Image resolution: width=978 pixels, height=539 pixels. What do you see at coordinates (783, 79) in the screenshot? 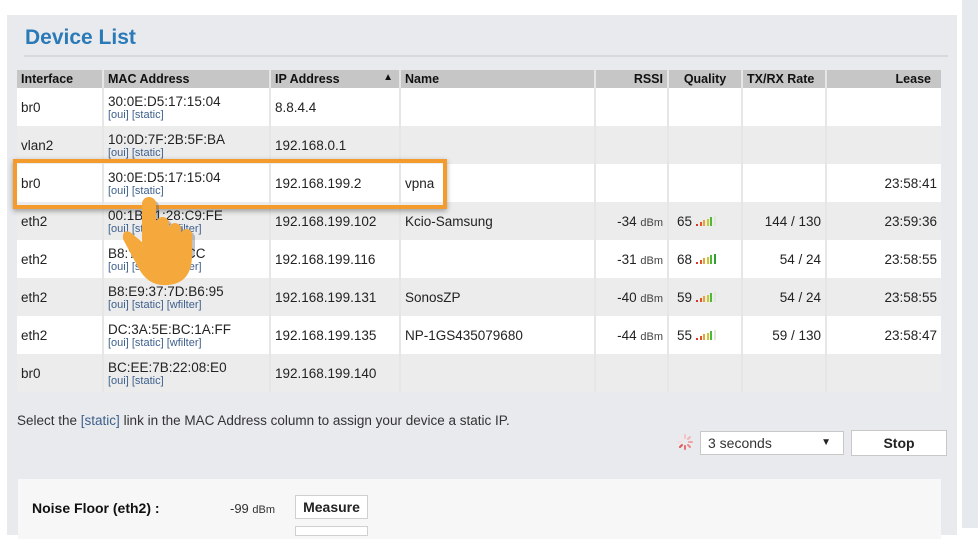
I see `column-header-txrx: TX/RX Rate` at bounding box center [783, 79].